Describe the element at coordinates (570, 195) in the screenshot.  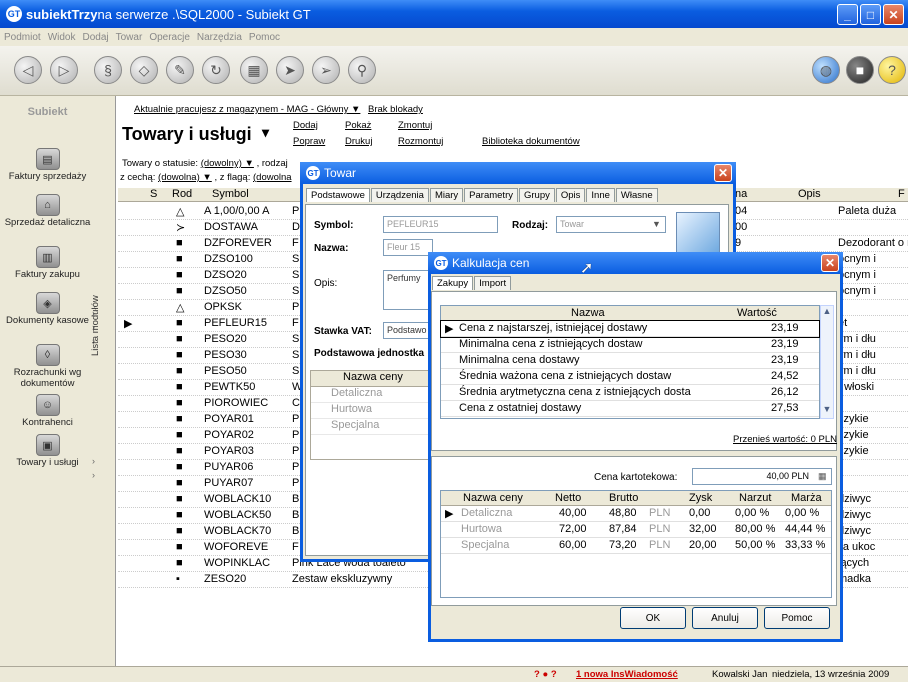
I see `tab-opis: Opis` at that location.